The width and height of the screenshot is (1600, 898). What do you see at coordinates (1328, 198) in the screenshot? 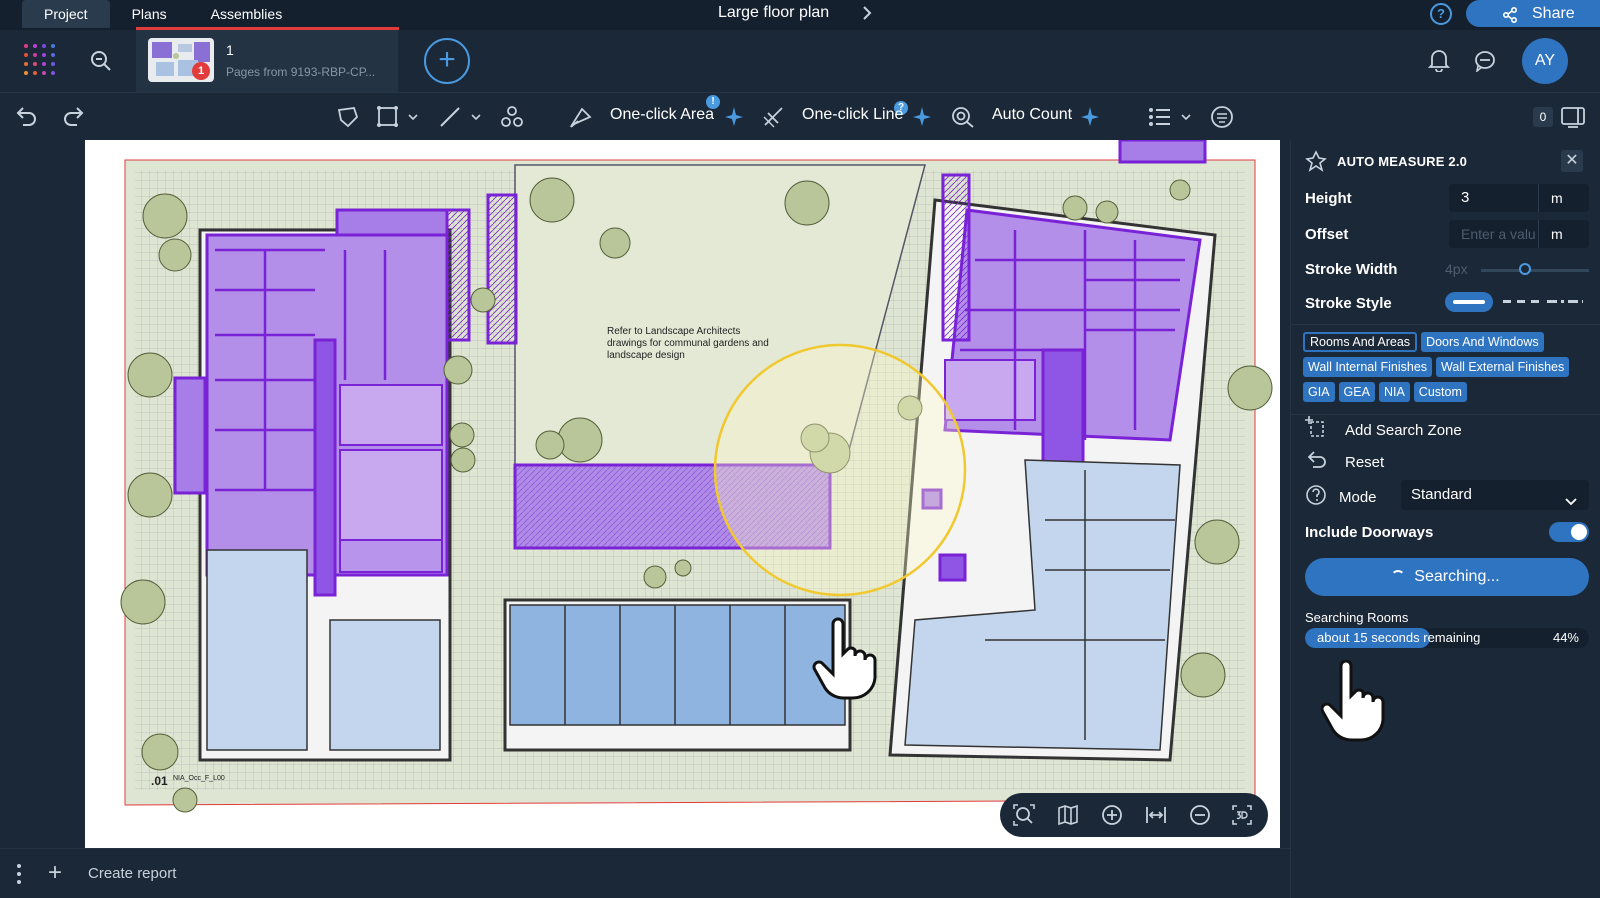
I see `height-label: Height` at bounding box center [1328, 198].